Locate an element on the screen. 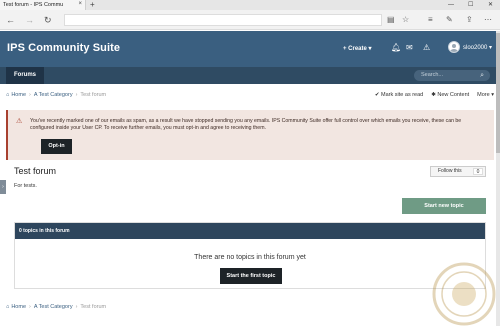 Image resolution: width=500 pixels, height=326 pixels. follow-label: Follow this is located at coordinates (450, 171).